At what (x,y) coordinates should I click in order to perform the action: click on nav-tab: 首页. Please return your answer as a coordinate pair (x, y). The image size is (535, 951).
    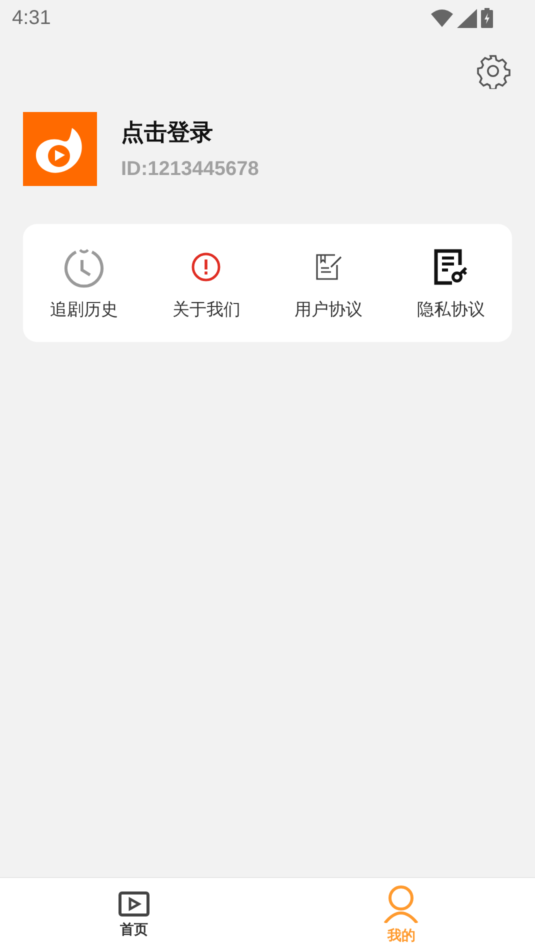
    Looking at the image, I should click on (134, 914).